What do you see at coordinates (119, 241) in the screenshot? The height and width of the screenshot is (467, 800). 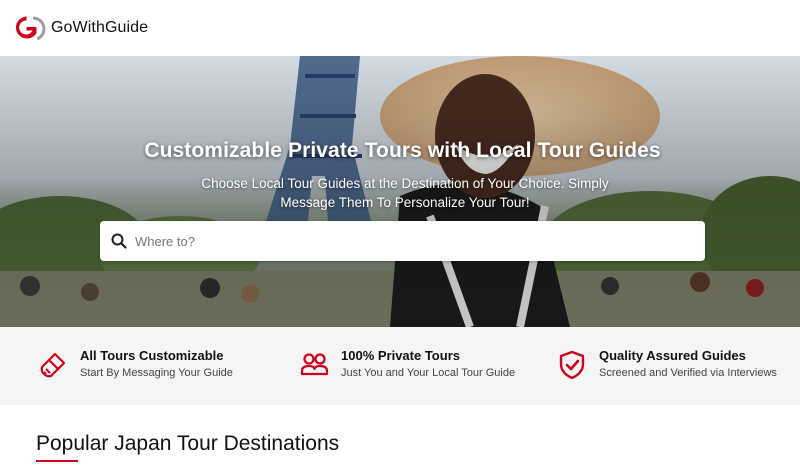 I see `search-icon` at bounding box center [119, 241].